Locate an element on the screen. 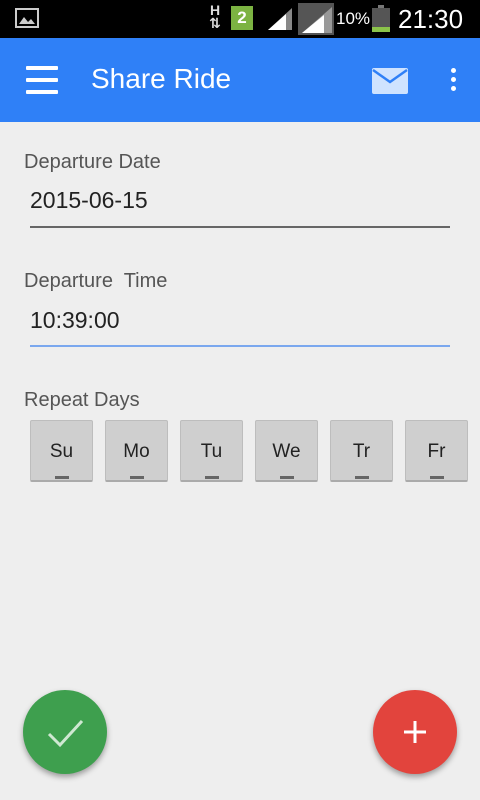  more-vert-icon is located at coordinates (453, 81).